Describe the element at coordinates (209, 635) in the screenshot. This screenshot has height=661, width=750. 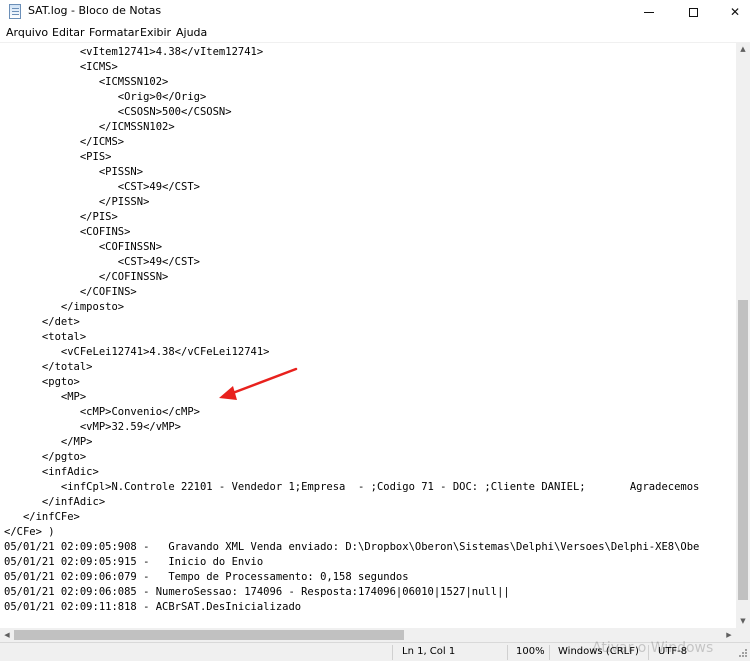
I see `horizontal-scroll-thumb` at that location.